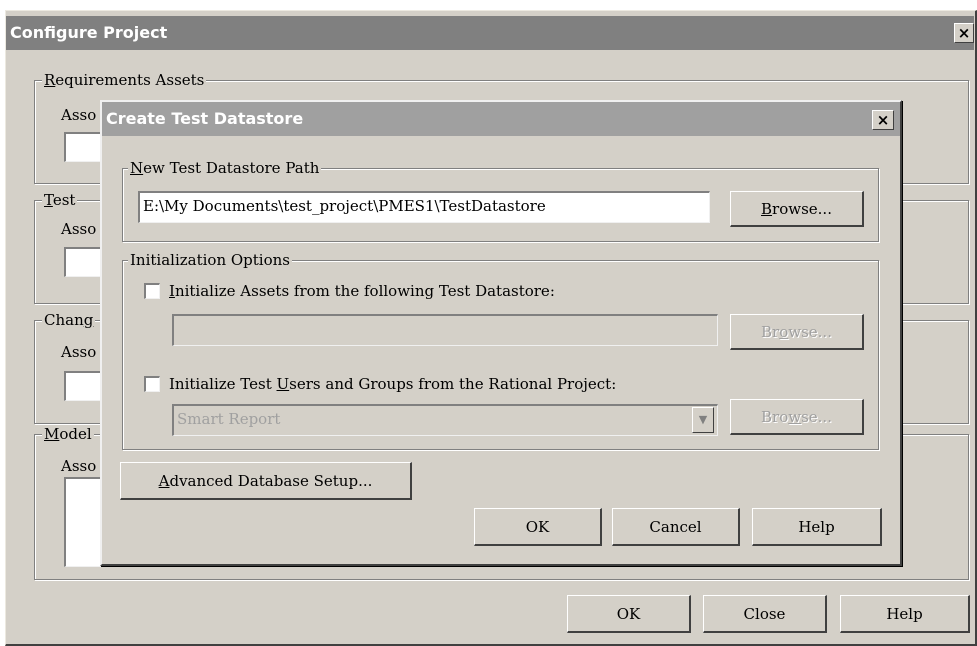 Image resolution: width=977 pixels, height=646 pixels. What do you see at coordinates (84, 147) in the screenshot?
I see `requirements-assoc-field` at bounding box center [84, 147].